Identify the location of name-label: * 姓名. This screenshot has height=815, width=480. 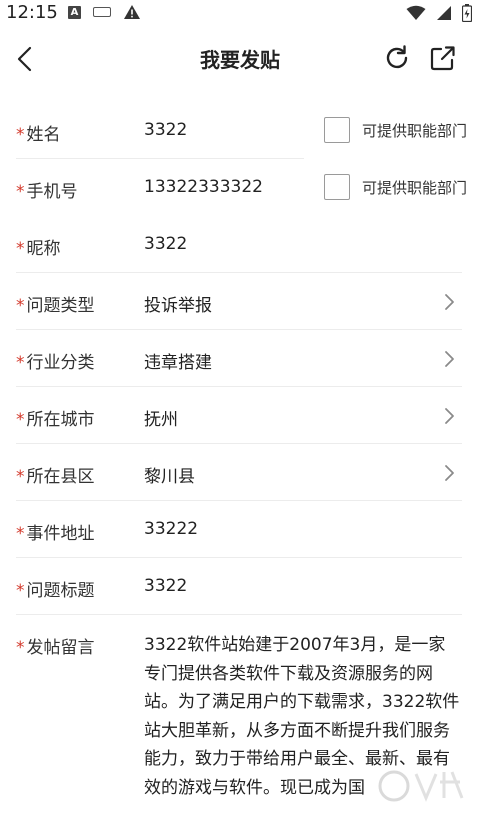
(38, 135).